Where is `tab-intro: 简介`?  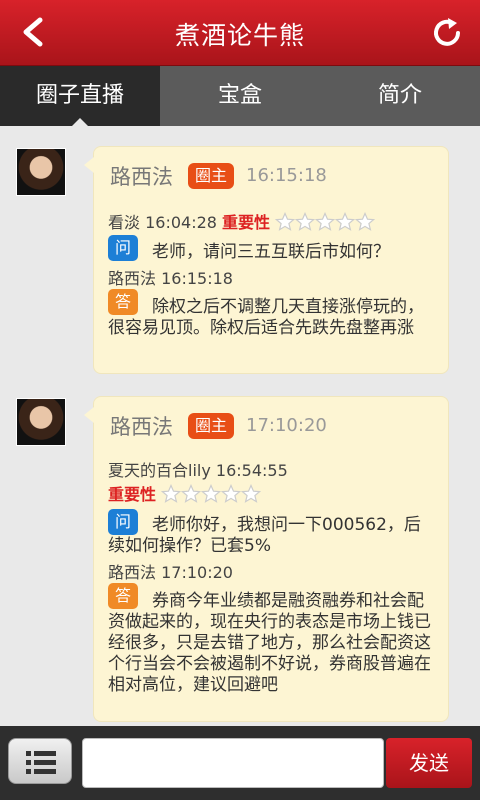 tab-intro: 简介 is located at coordinates (400, 96).